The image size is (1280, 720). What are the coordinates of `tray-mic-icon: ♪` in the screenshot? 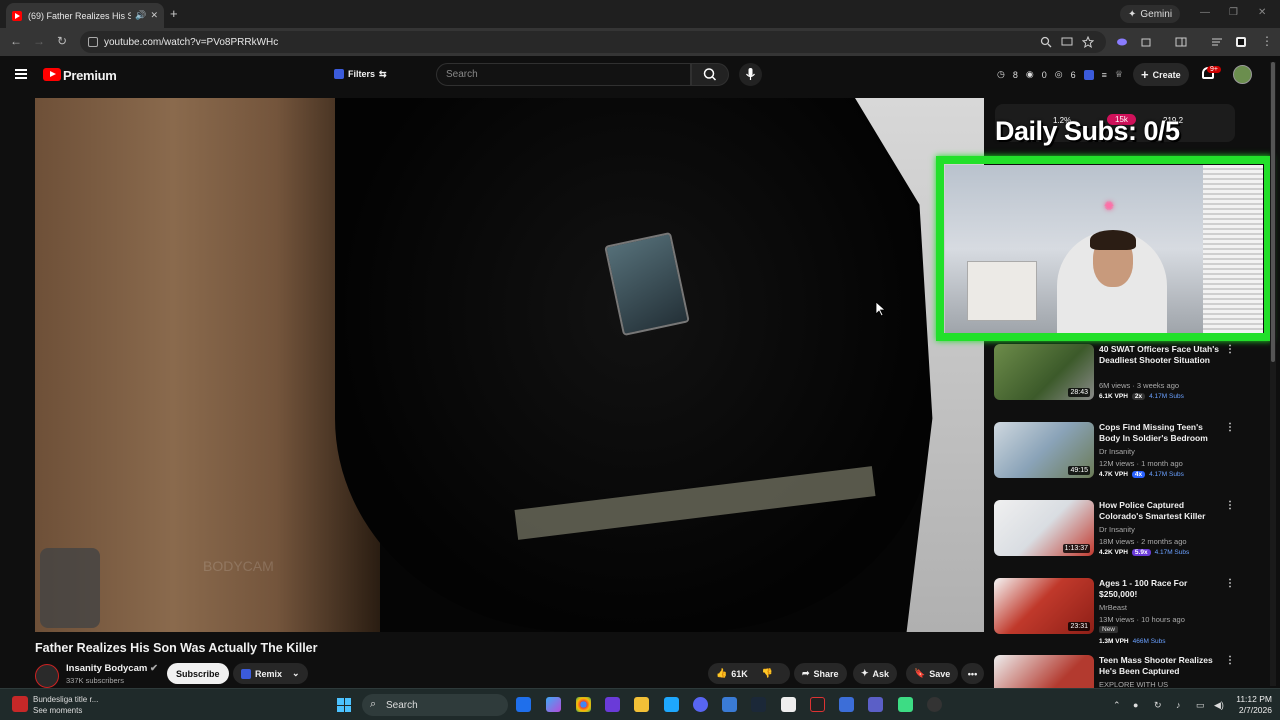 It's located at (1178, 705).